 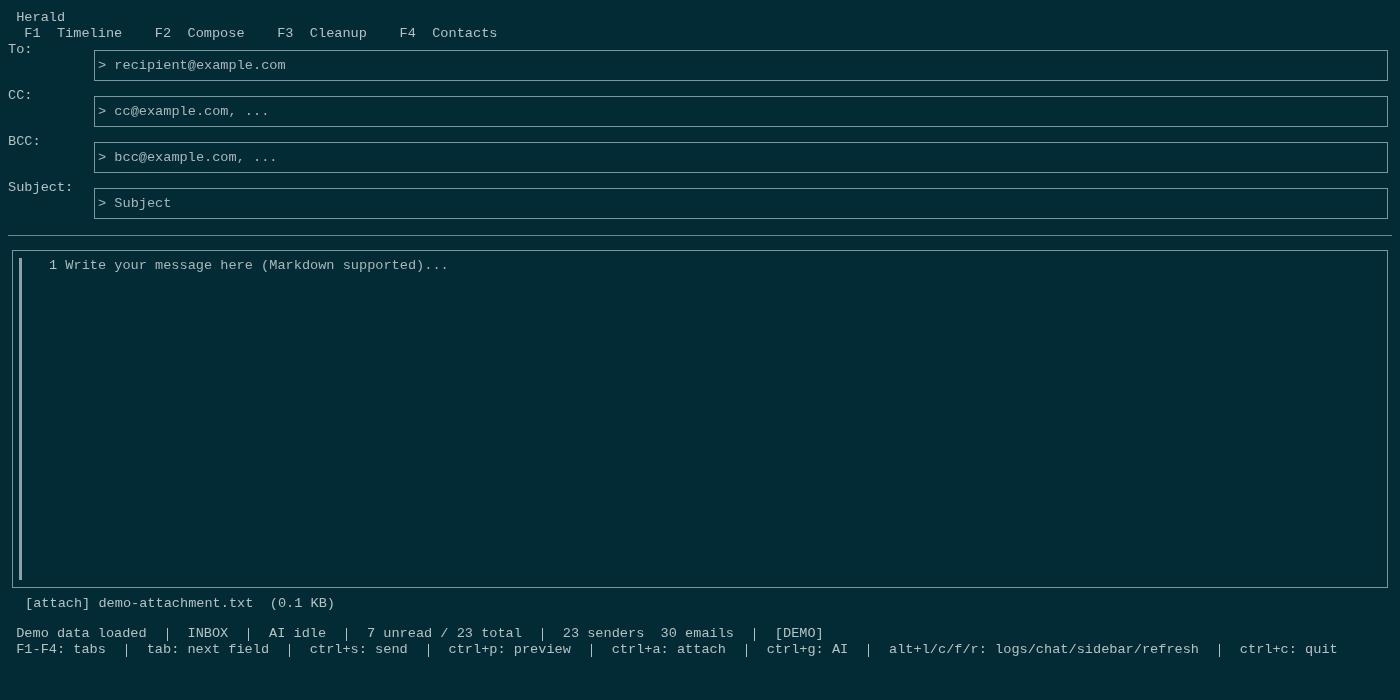 What do you see at coordinates (41, 188) in the screenshot?
I see `field-label: Subject:` at bounding box center [41, 188].